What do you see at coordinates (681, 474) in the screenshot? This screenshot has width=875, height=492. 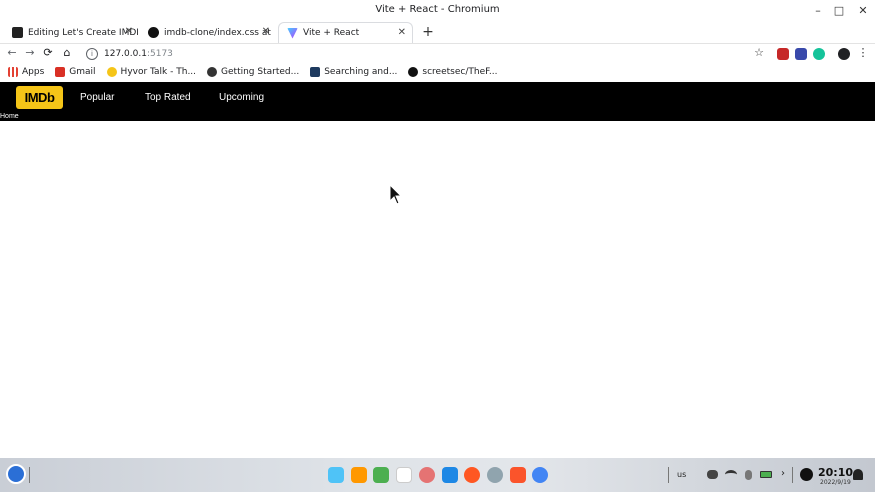 I see `keyboard-layout: us` at bounding box center [681, 474].